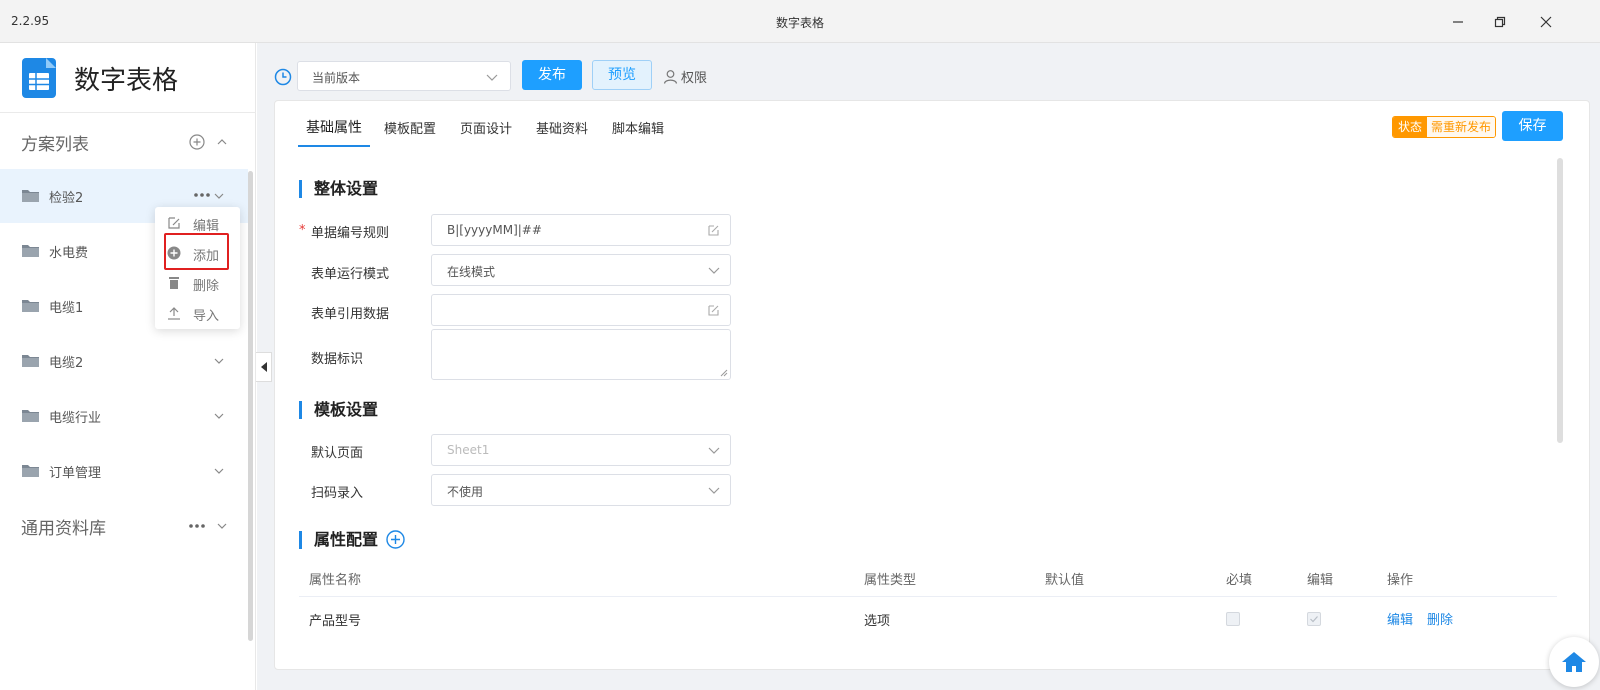 This screenshot has height=690, width=1600. Describe the element at coordinates (335, 580) in the screenshot. I see `col-header-name: 属性名称` at that location.